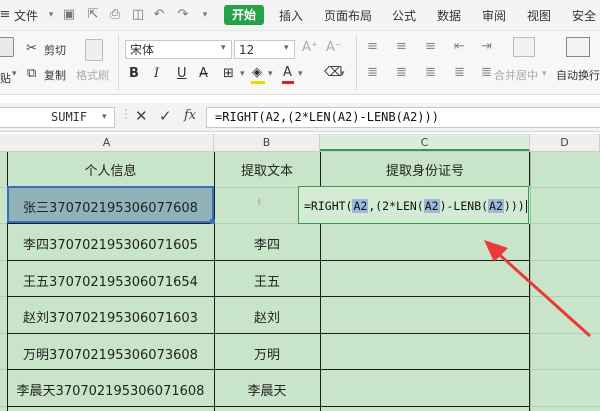  I want to click on name-box-chevron-icon: ▾, so click(104, 117).